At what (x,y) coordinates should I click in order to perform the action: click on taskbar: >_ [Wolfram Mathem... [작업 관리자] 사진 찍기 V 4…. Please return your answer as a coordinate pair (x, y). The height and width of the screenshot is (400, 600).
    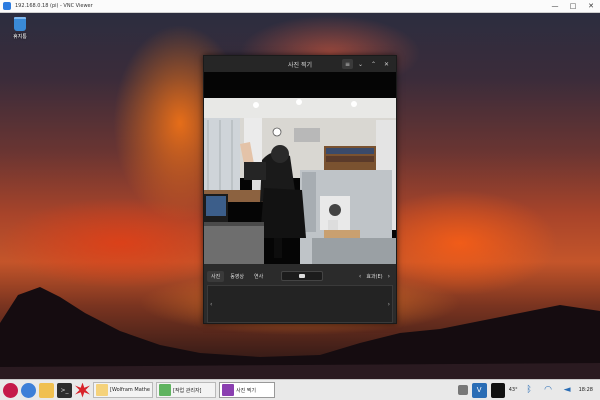
    Looking at the image, I should click on (300, 389).